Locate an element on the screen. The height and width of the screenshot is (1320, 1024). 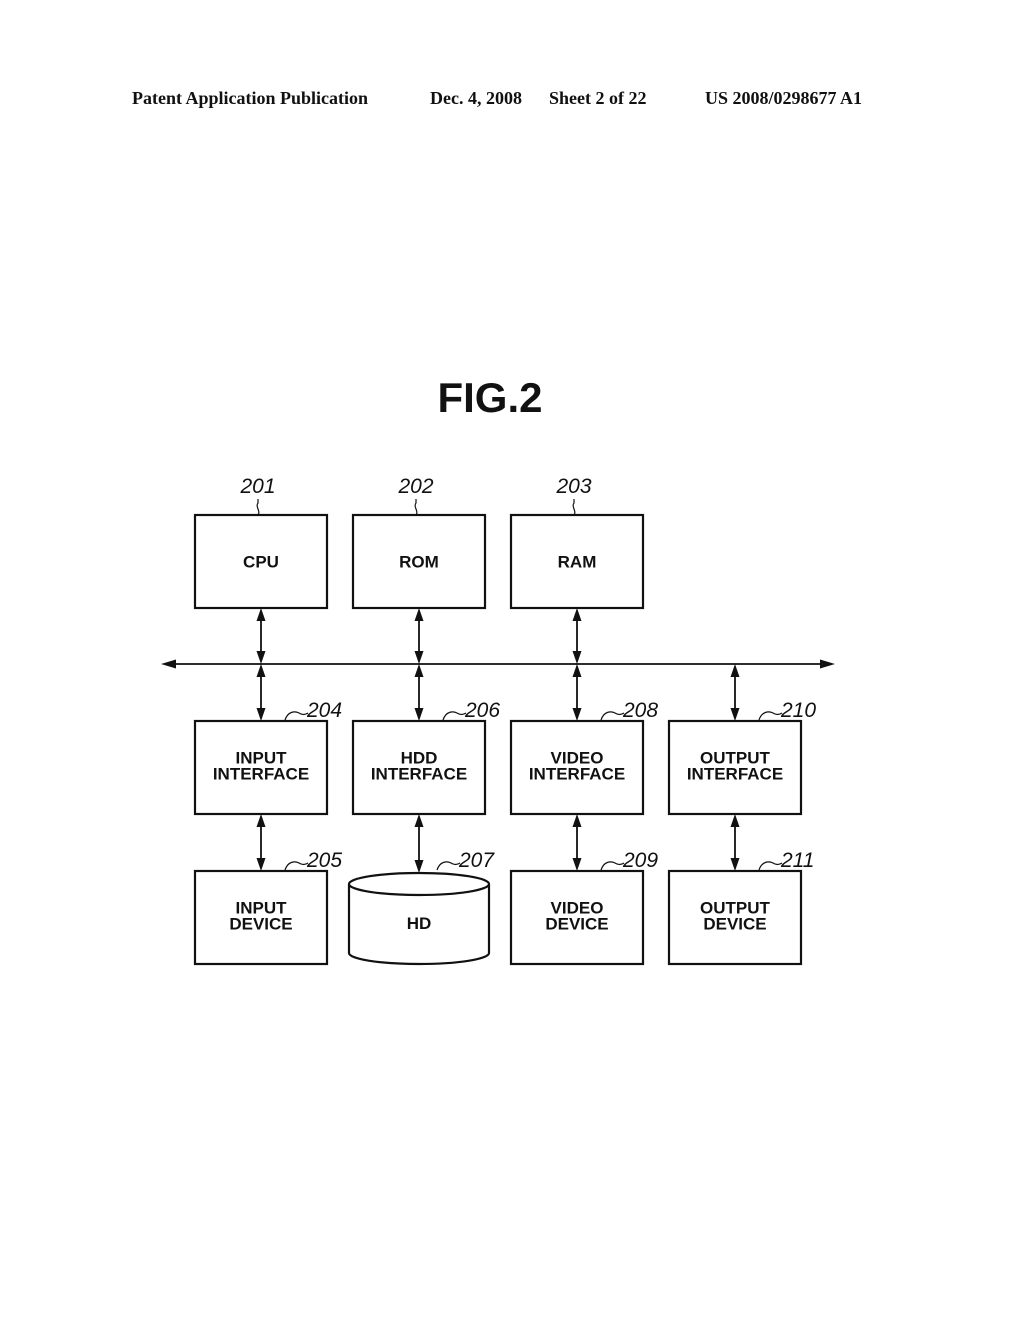
ram-leader is located at coordinates (574, 507).